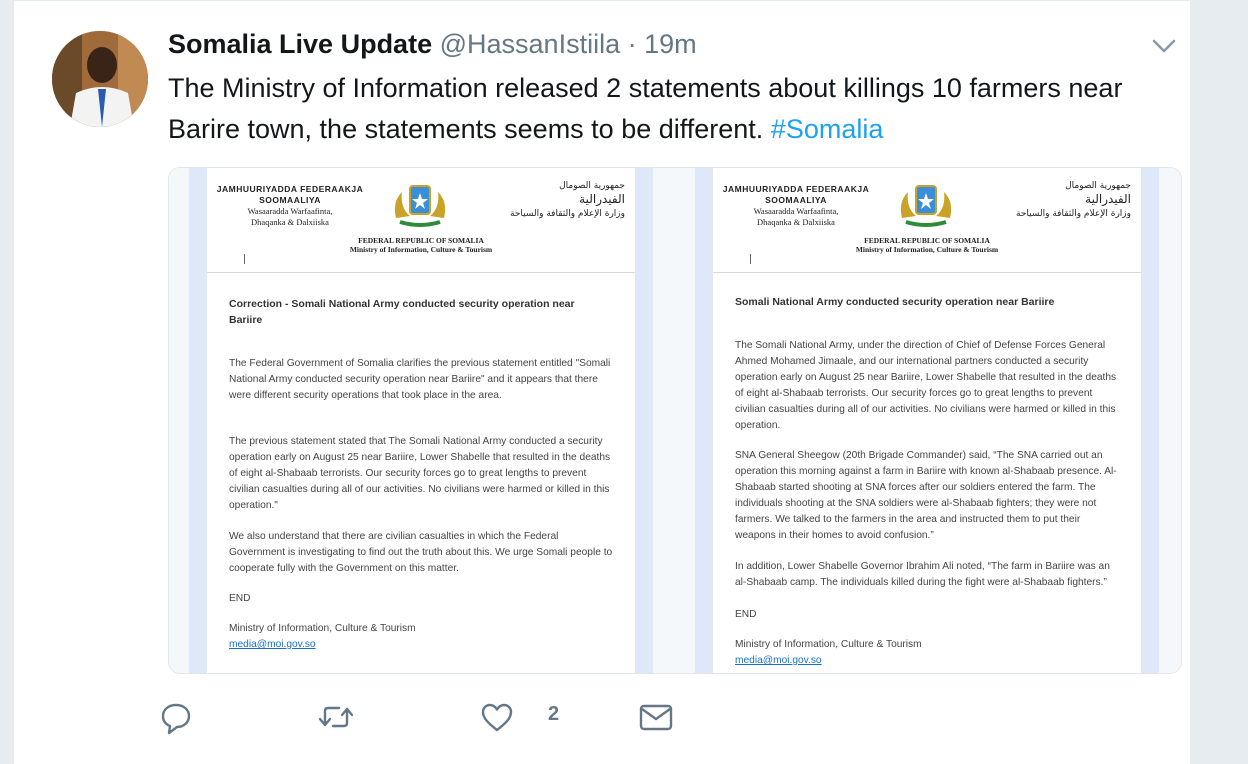 Image resolution: width=1248 pixels, height=764 pixels. What do you see at coordinates (100, 79) in the screenshot?
I see `avatar` at bounding box center [100, 79].